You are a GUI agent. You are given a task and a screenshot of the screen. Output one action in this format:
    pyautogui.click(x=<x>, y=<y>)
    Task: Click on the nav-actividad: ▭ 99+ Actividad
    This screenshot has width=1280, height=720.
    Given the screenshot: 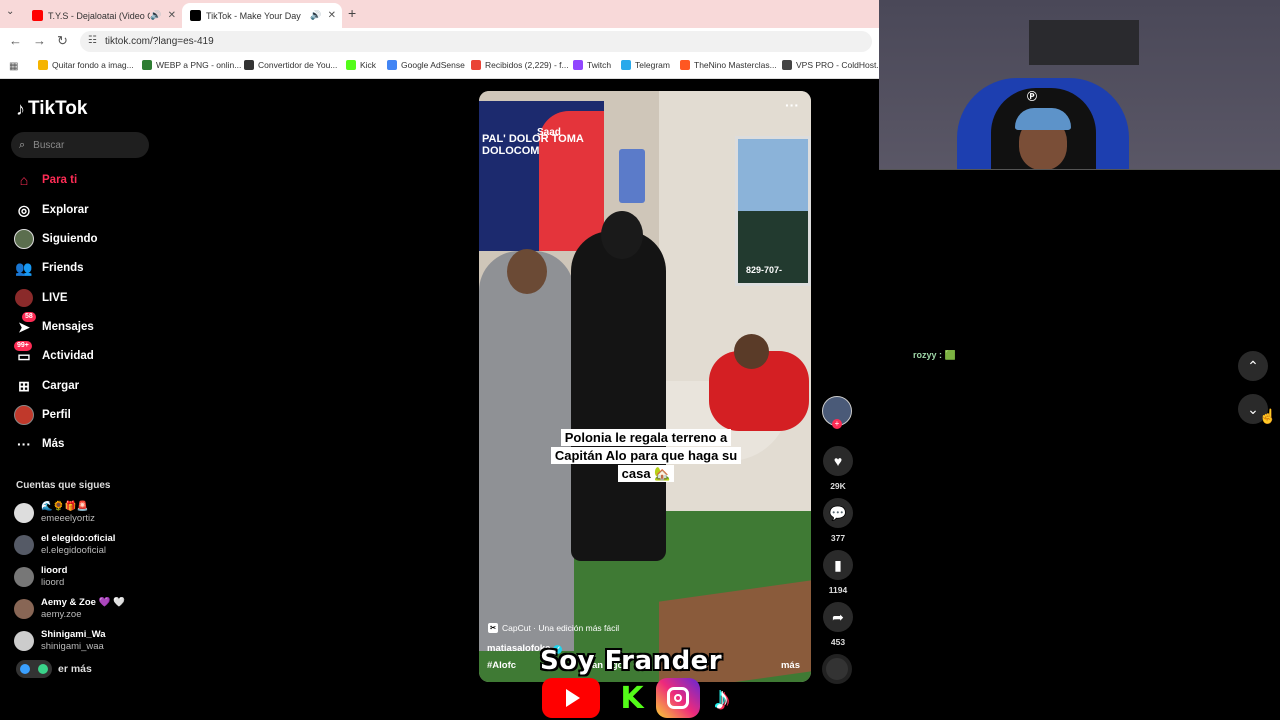 What is the action you would take?
    pyautogui.click(x=54, y=353)
    